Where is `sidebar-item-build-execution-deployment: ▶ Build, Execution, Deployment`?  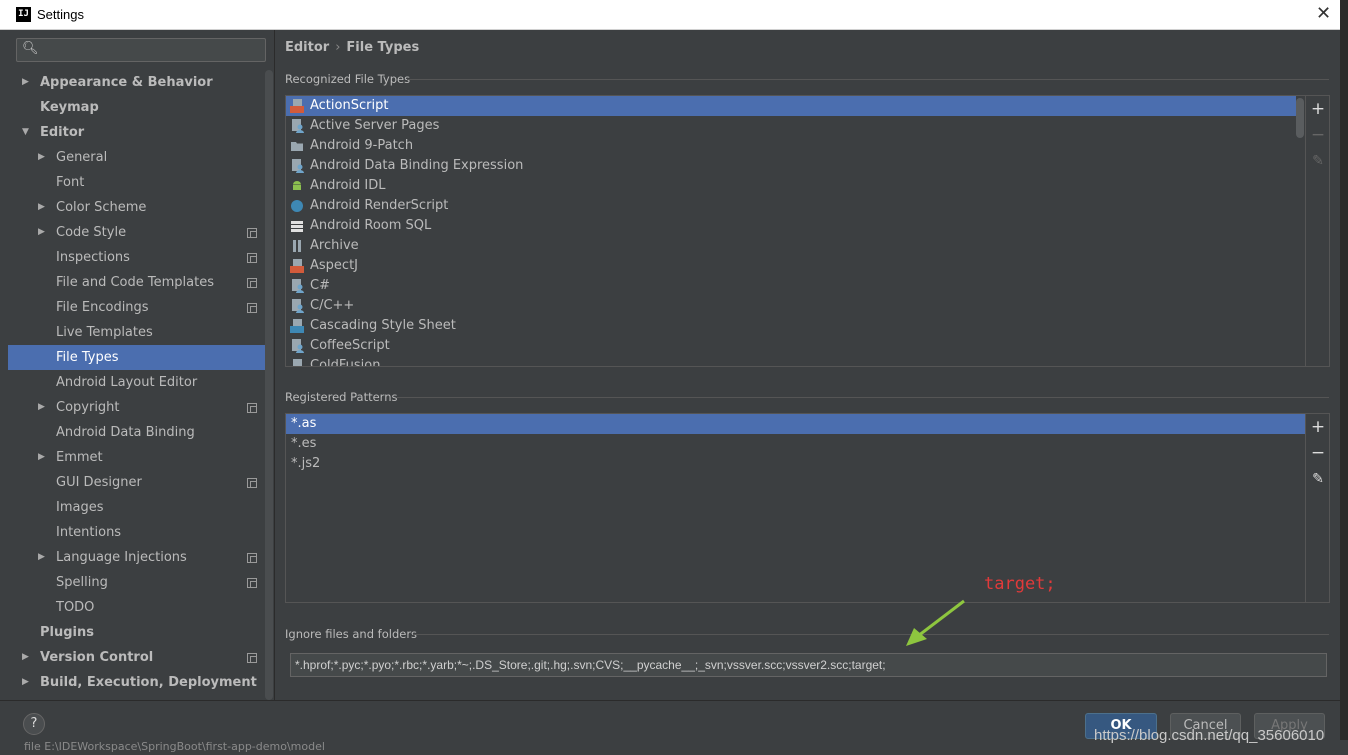
sidebar-item-build-execution-deployment: ▶ Build, Execution, Deployment is located at coordinates (137, 682).